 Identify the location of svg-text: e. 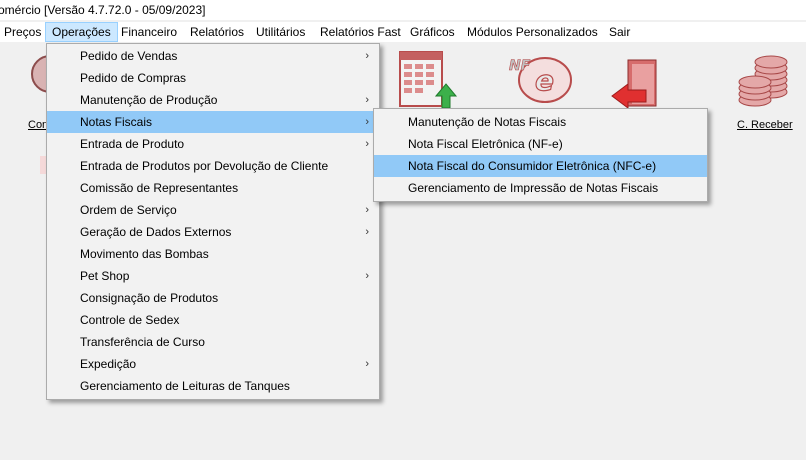
(544, 80).